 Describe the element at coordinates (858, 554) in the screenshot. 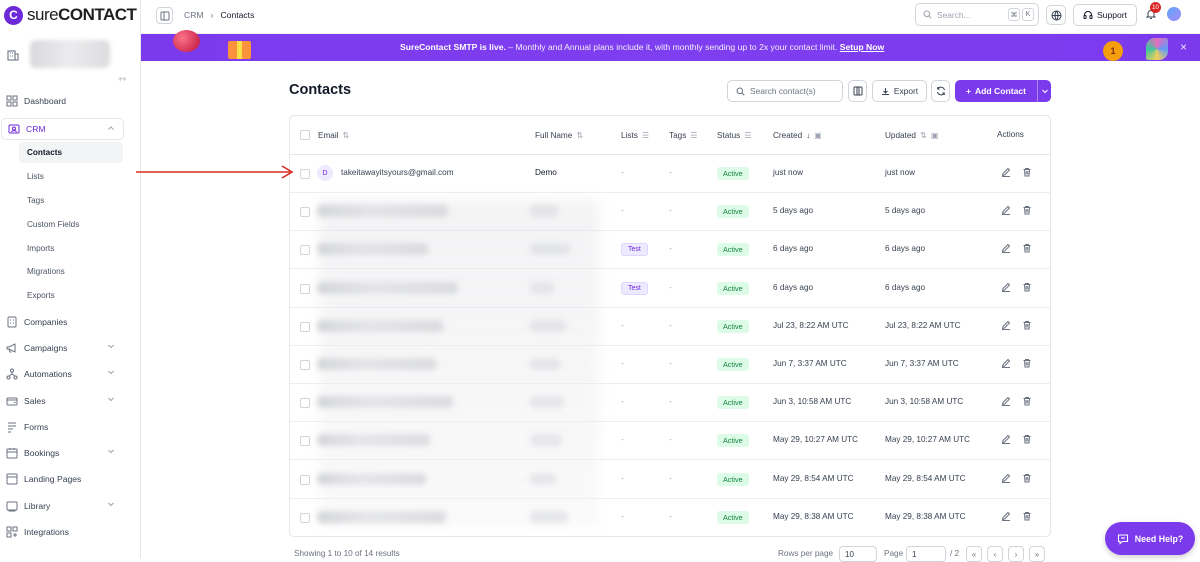

I see `rows-per-page-select: 10` at that location.